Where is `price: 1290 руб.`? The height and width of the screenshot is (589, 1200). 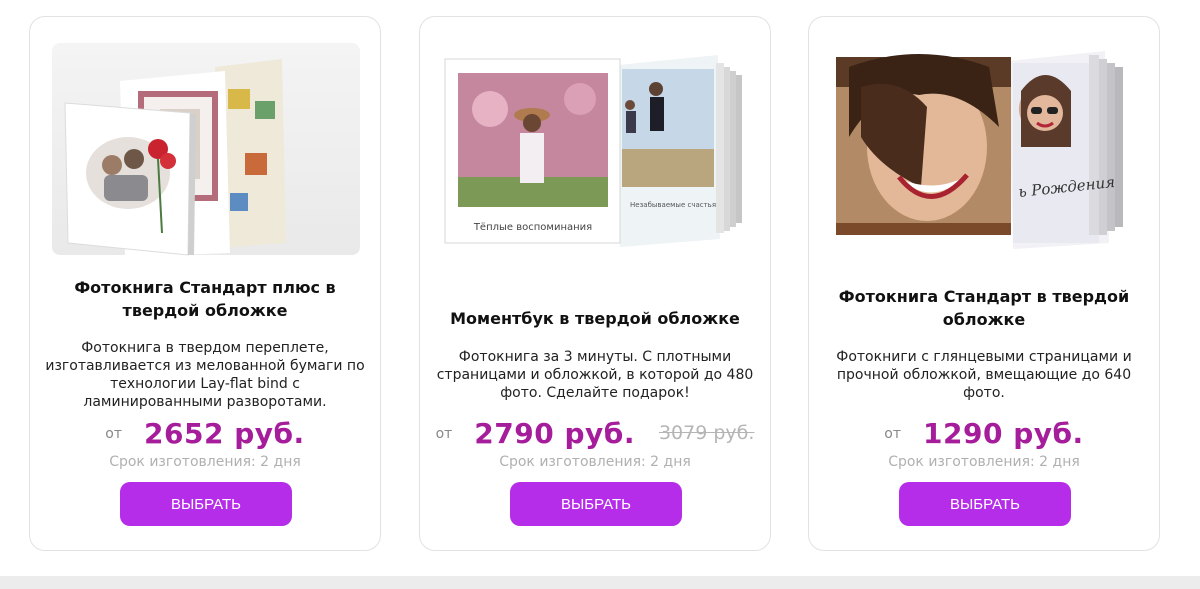
price: 1290 руб. is located at coordinates (1003, 433).